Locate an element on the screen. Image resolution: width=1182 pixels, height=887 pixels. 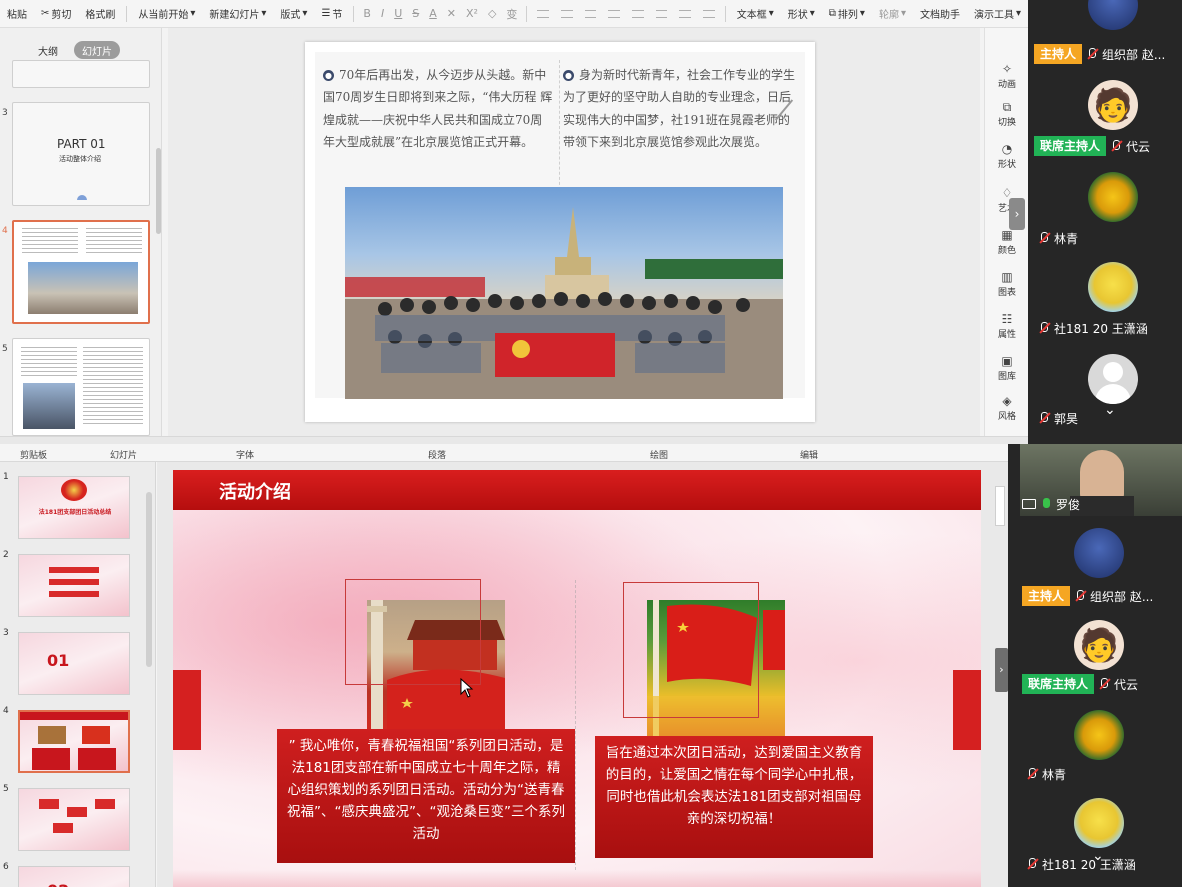
thumb-subtitle: 活动整体介绍 is located at coordinates (80, 159).